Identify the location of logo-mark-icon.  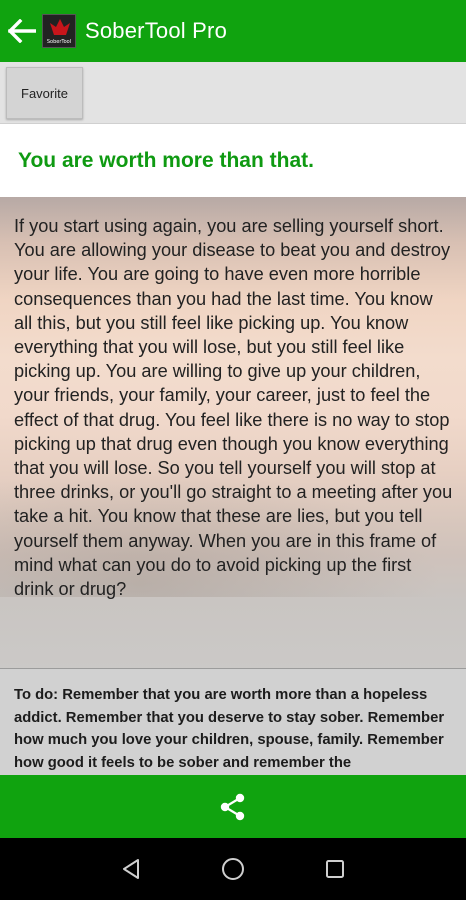
(60, 27).